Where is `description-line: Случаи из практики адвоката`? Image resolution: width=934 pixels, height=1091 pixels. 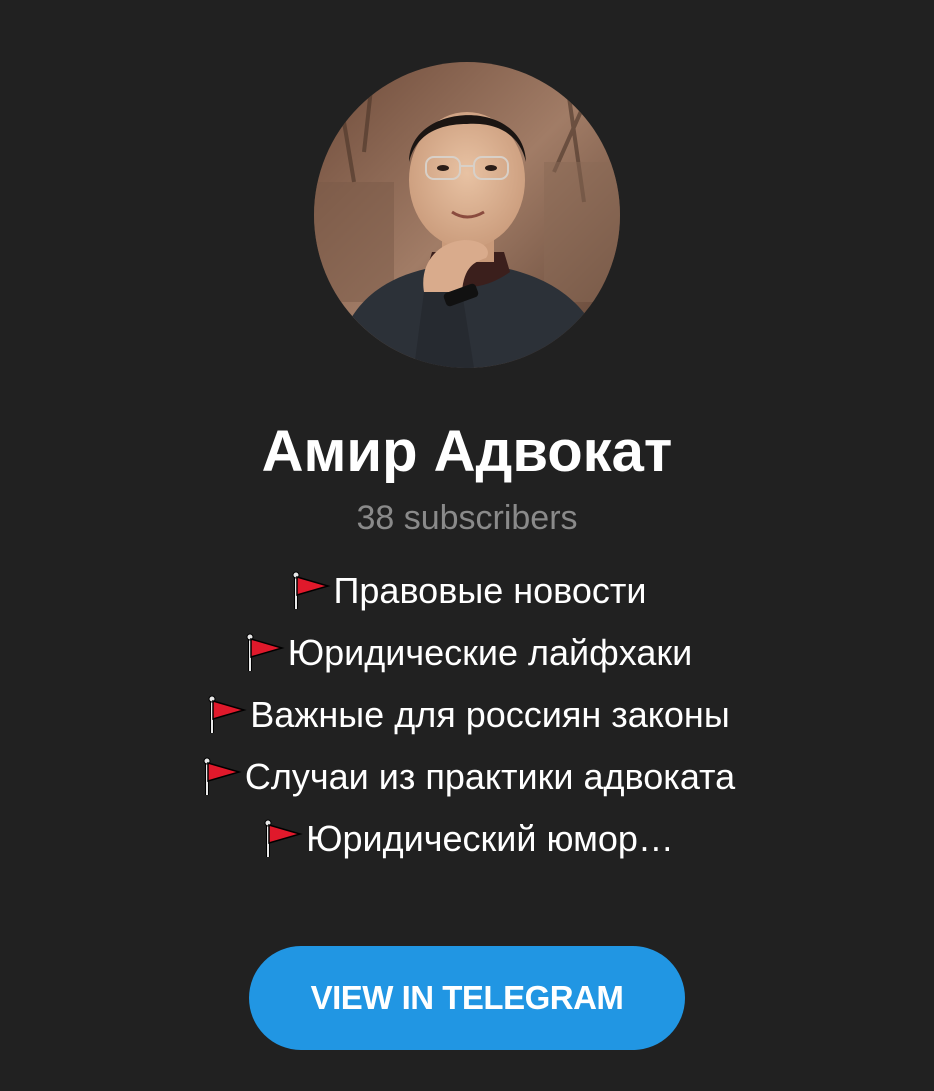
description-line: Случаи из практики адвоката is located at coordinates (467, 777).